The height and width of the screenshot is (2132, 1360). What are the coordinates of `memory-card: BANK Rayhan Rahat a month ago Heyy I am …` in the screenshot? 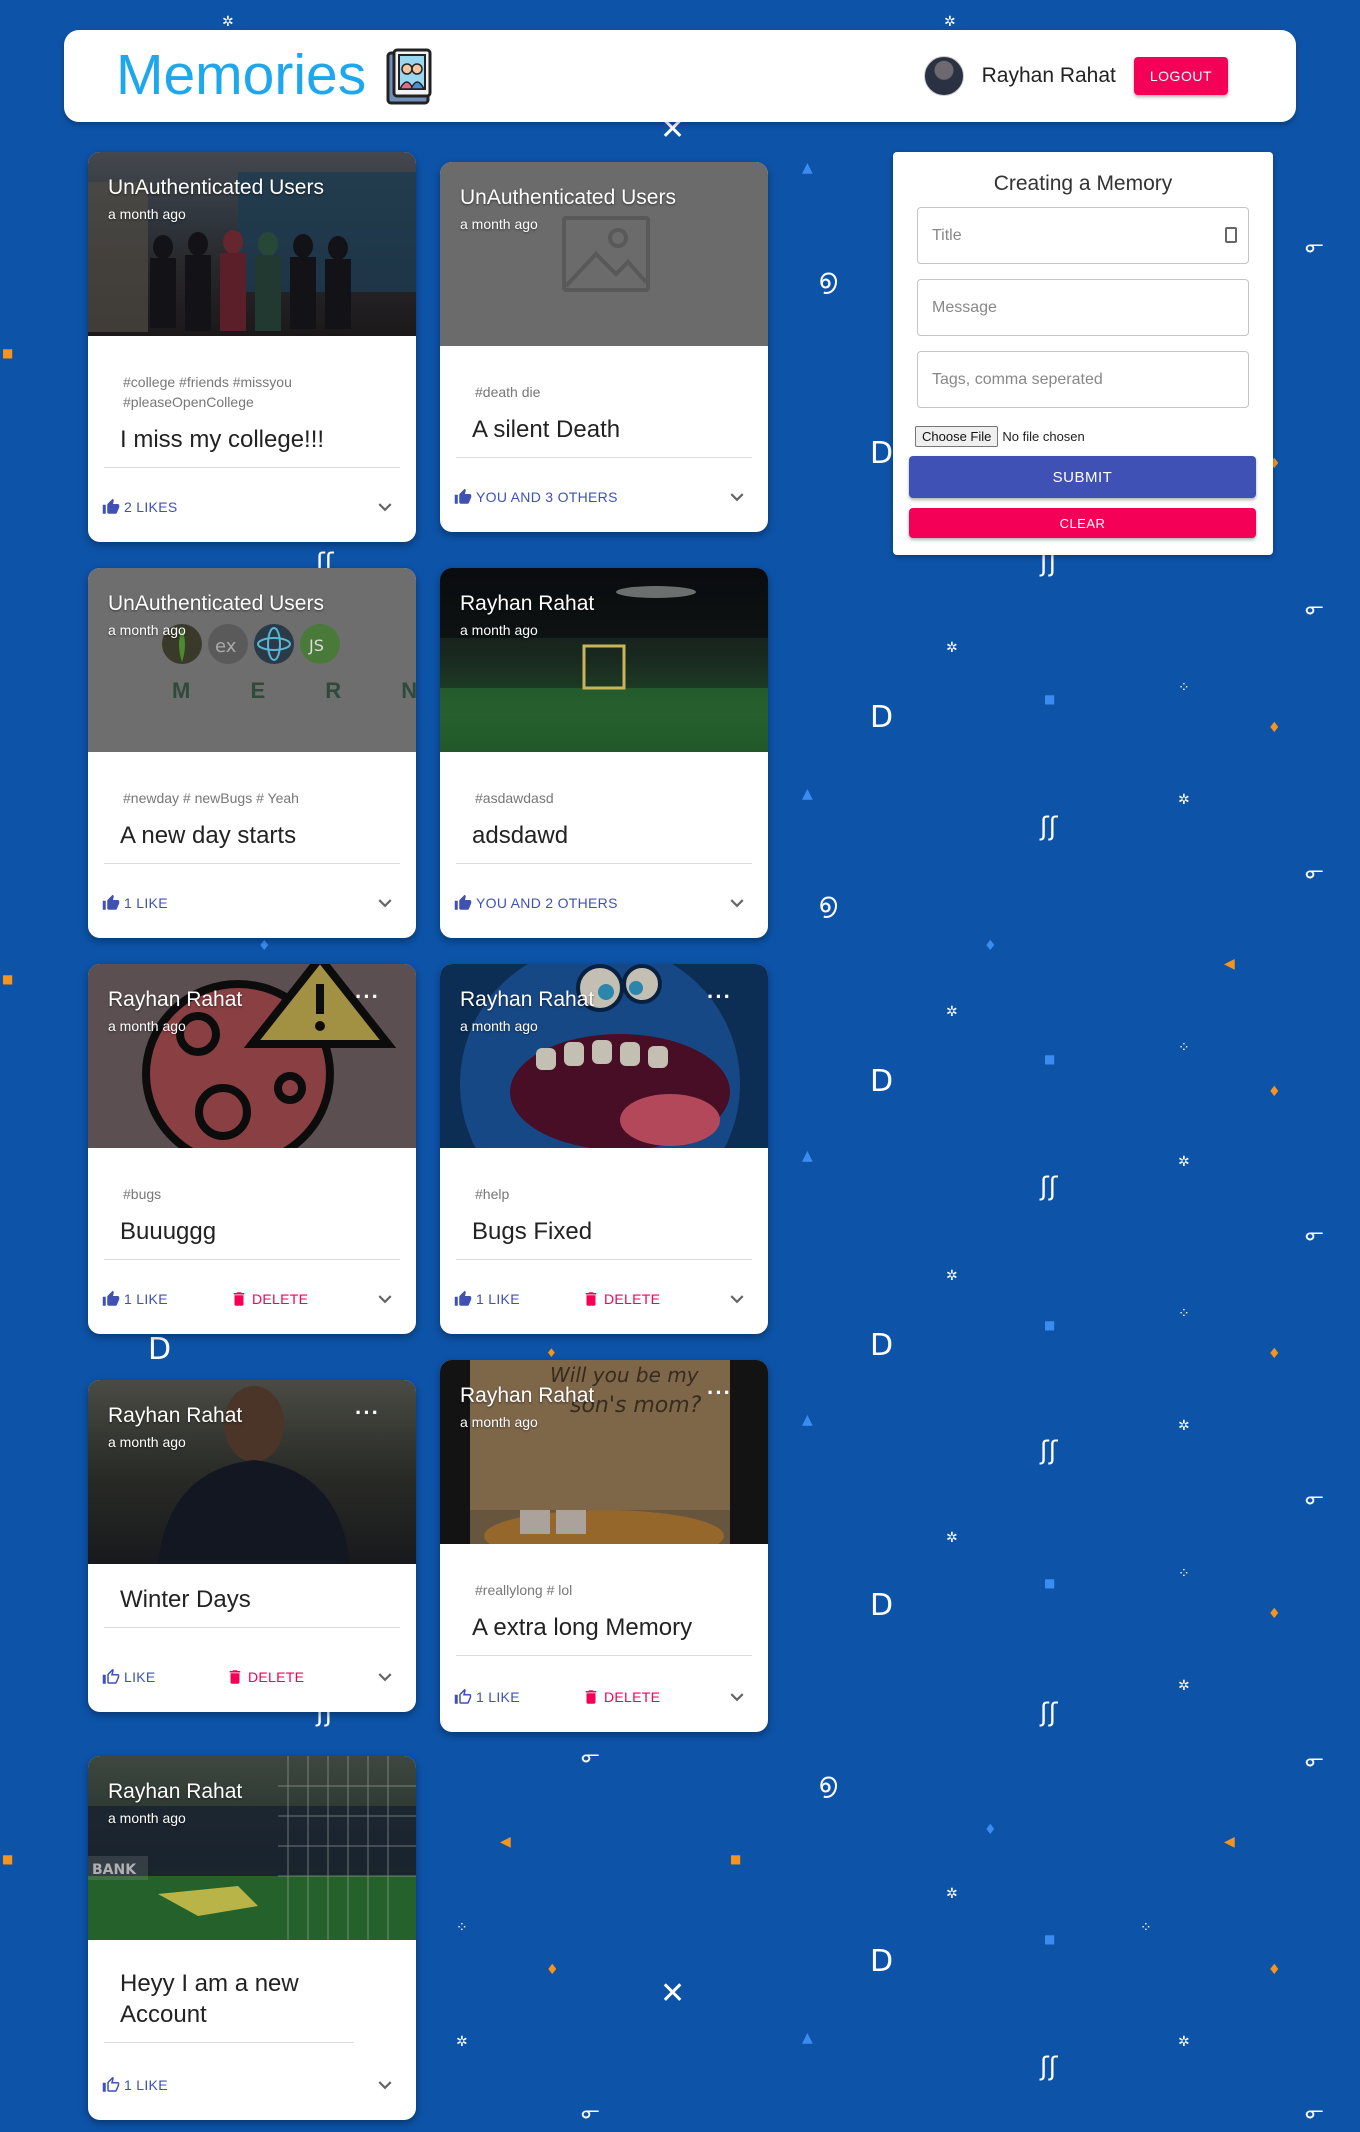 It's located at (252, 1938).